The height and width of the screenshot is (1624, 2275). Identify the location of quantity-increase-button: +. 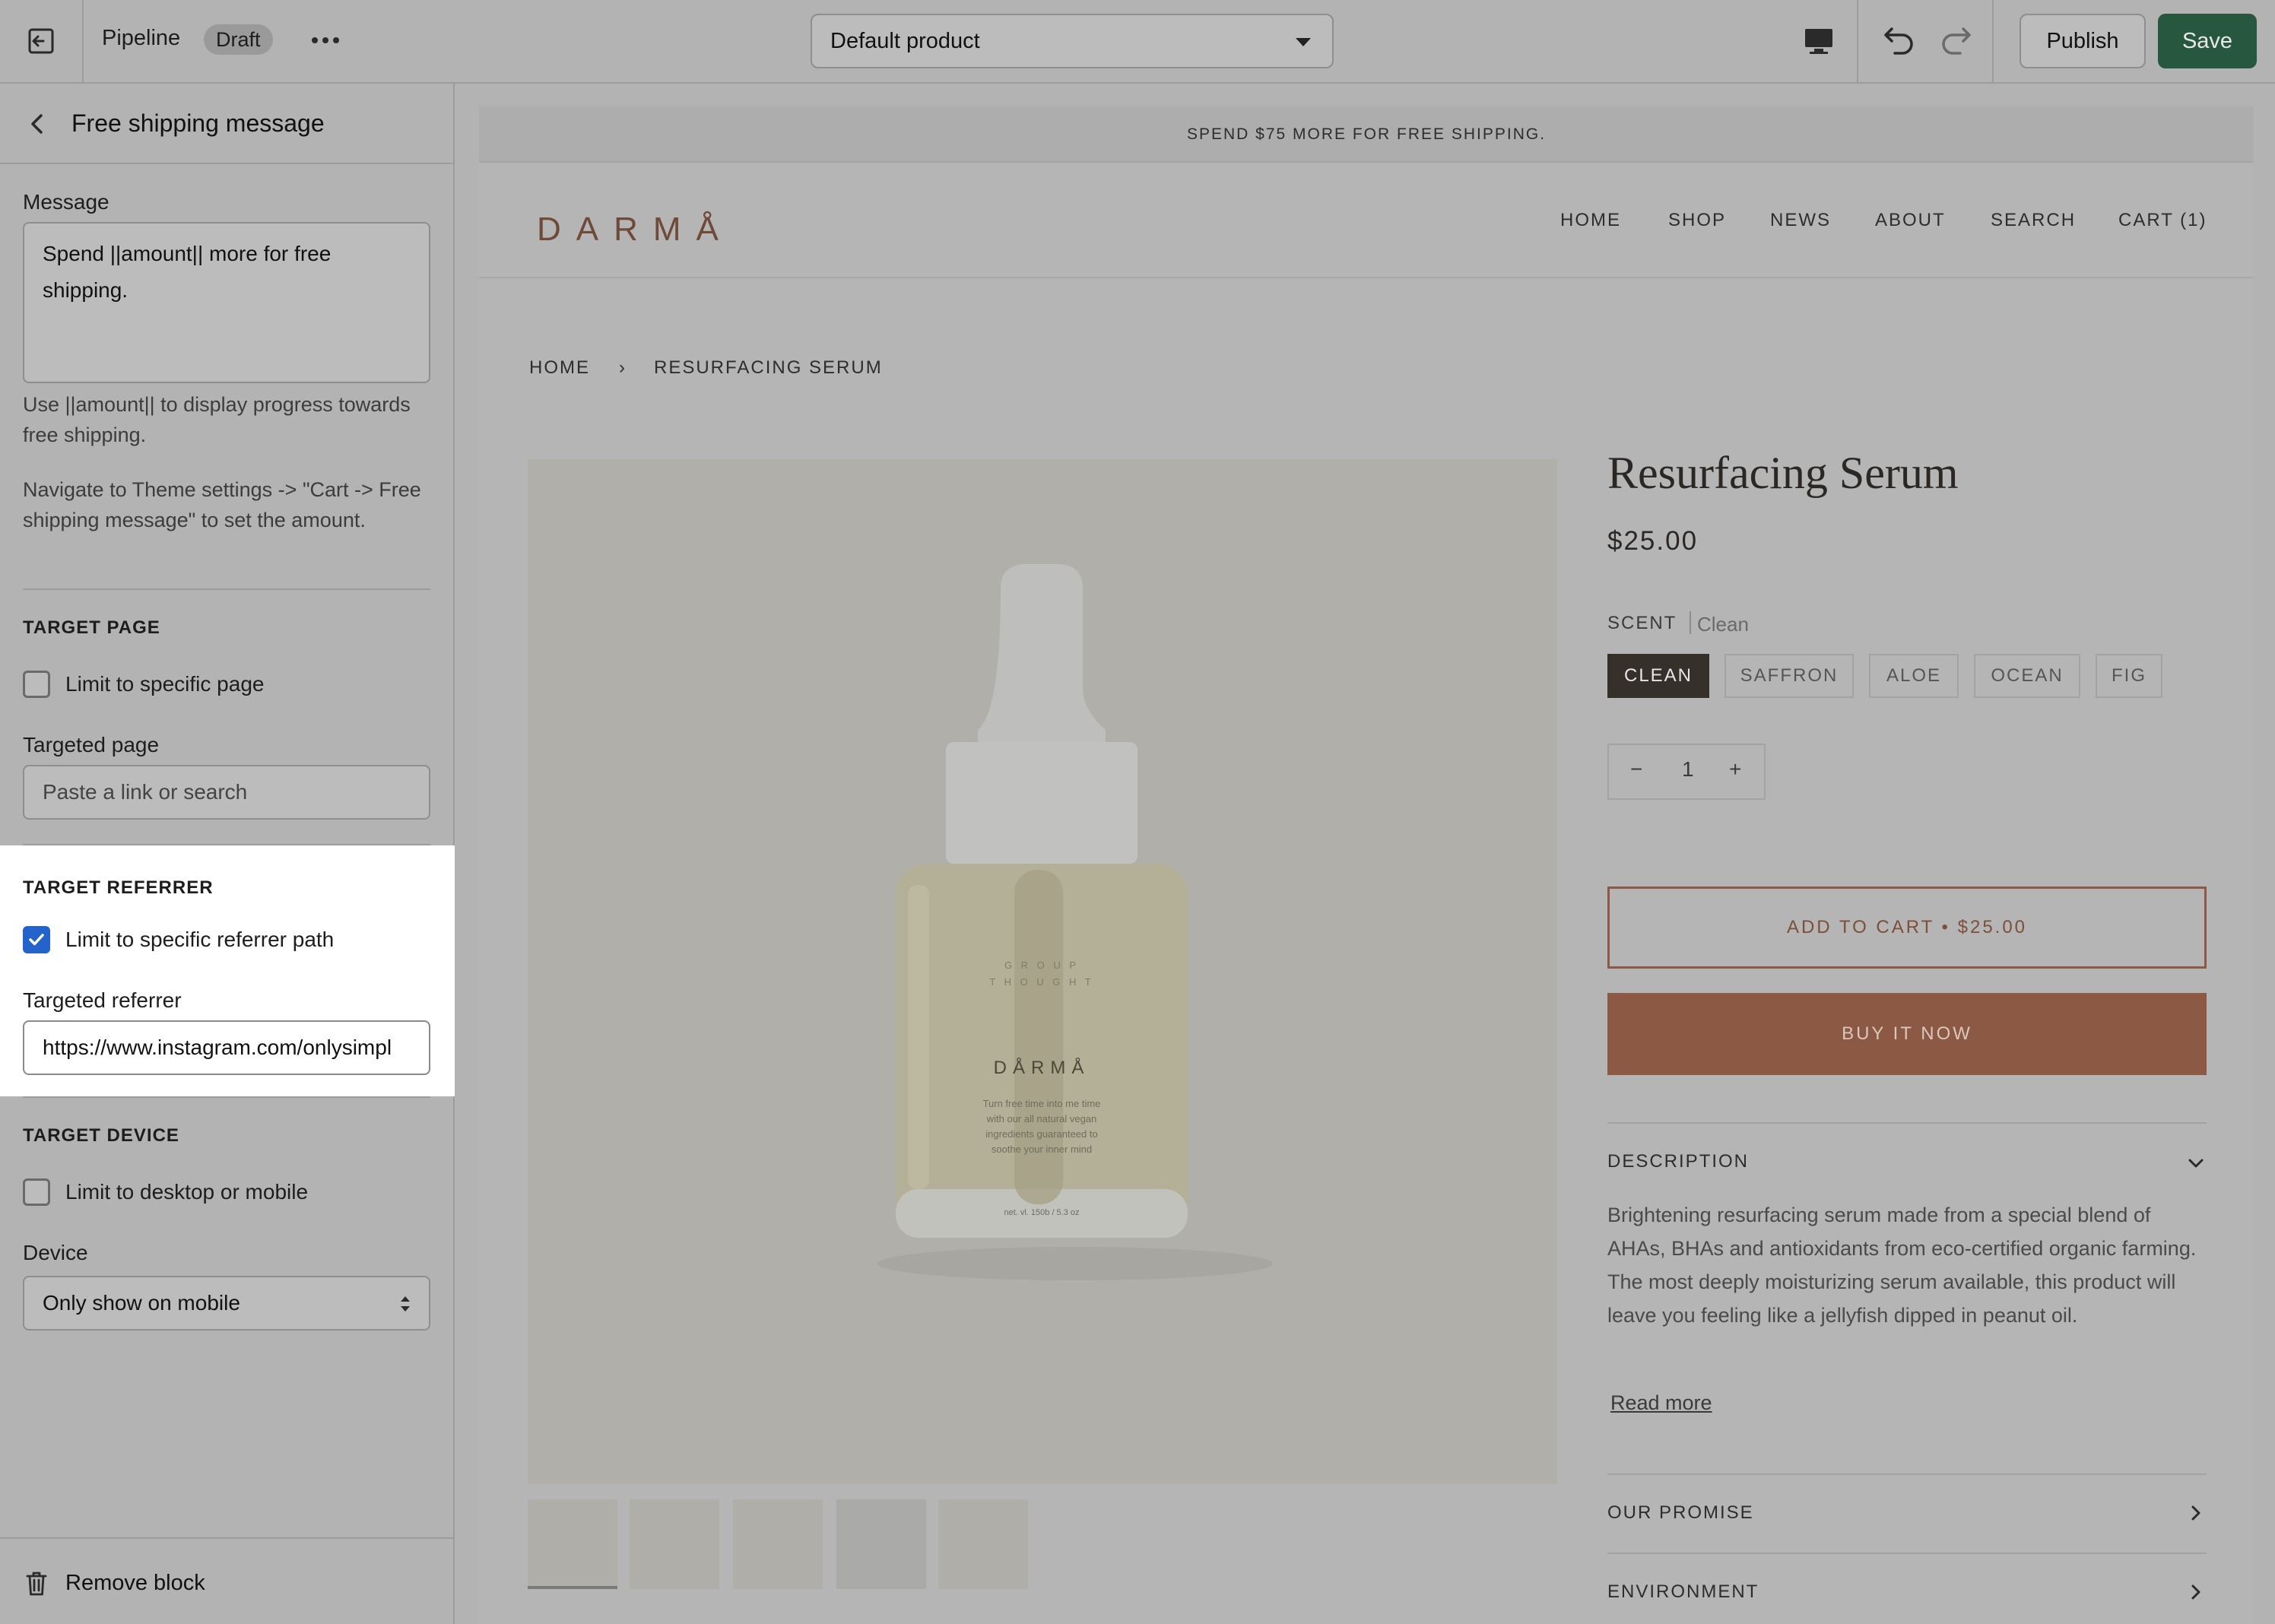
(1735, 769).